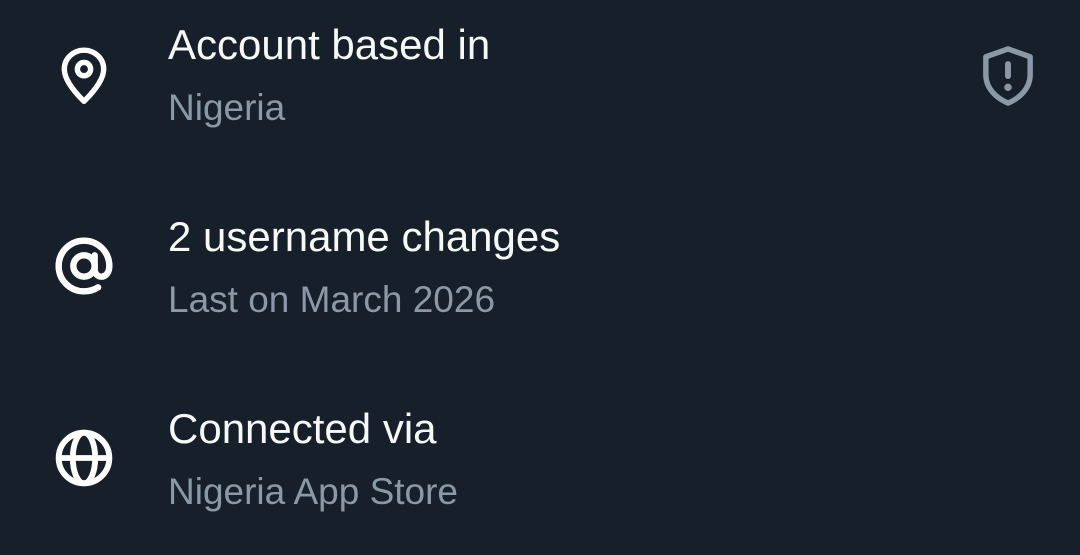 The image size is (1080, 555). Describe the element at coordinates (302, 428) in the screenshot. I see `connected-via-title: Connected via` at that location.